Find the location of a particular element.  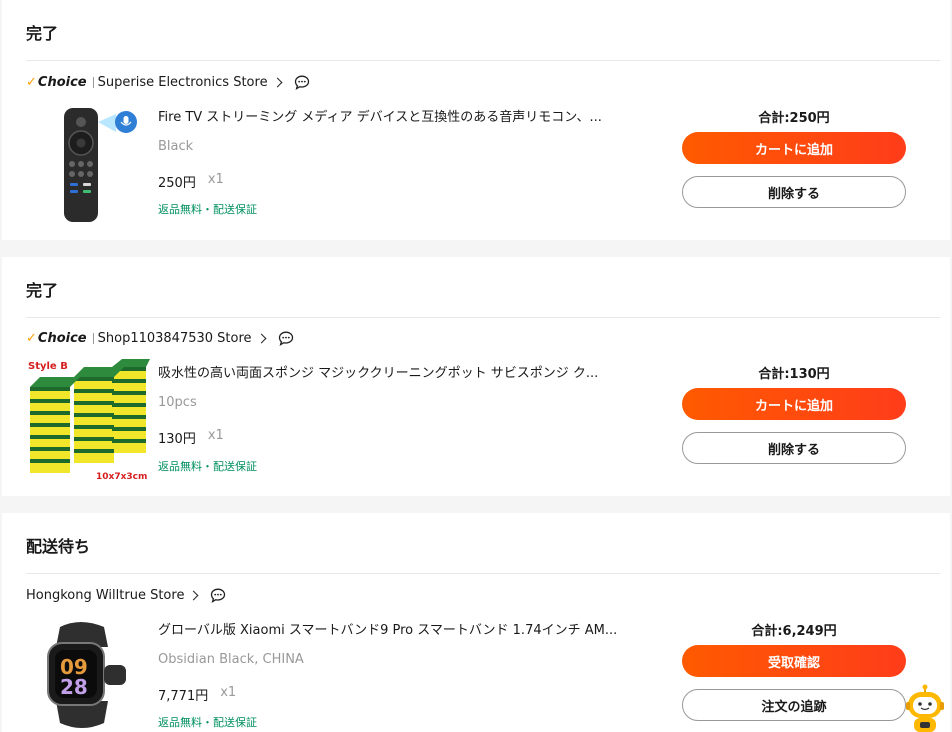

sponge-stack-icon: Style B 10x7x3cm is located at coordinates (88, 420).